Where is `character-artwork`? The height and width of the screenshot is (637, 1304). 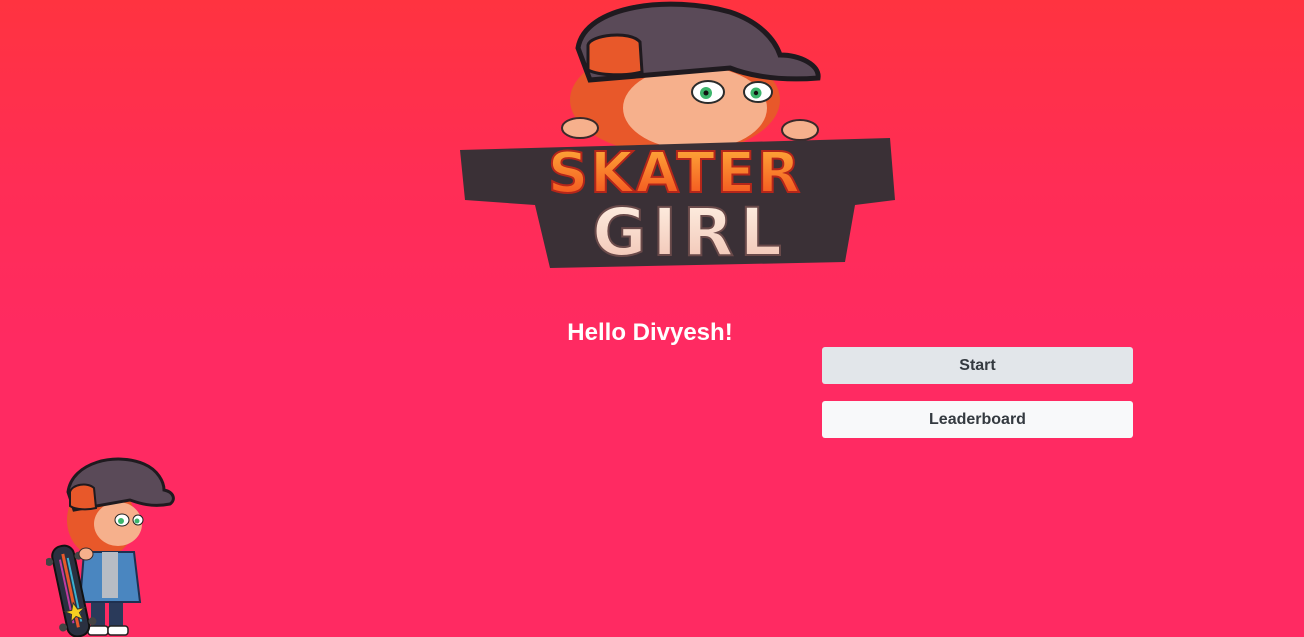 character-artwork is located at coordinates (110, 547).